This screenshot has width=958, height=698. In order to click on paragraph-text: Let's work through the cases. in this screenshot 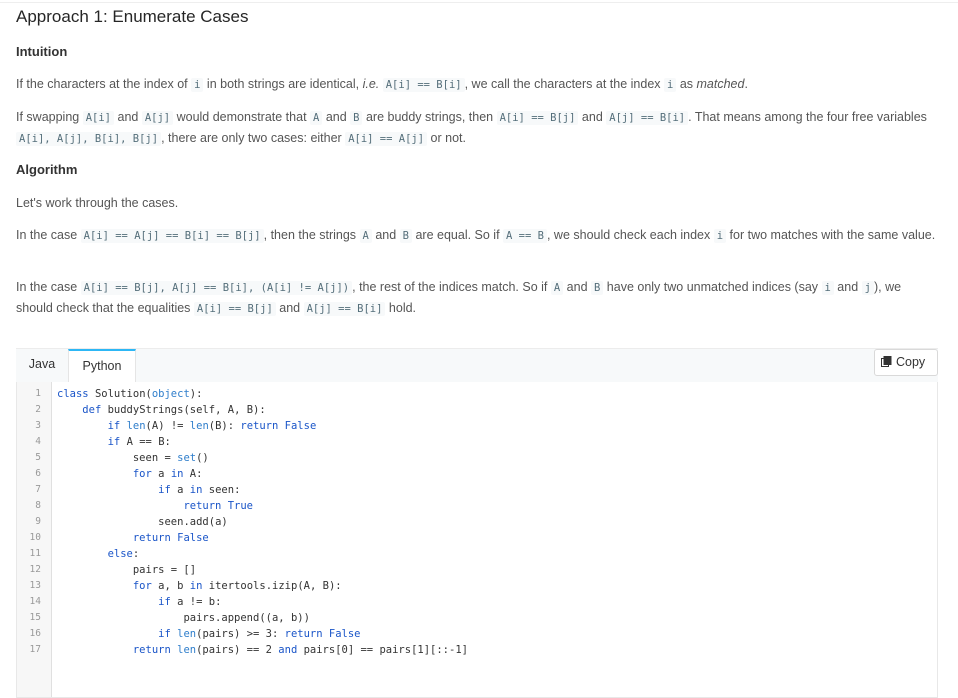, I will do `click(97, 203)`.